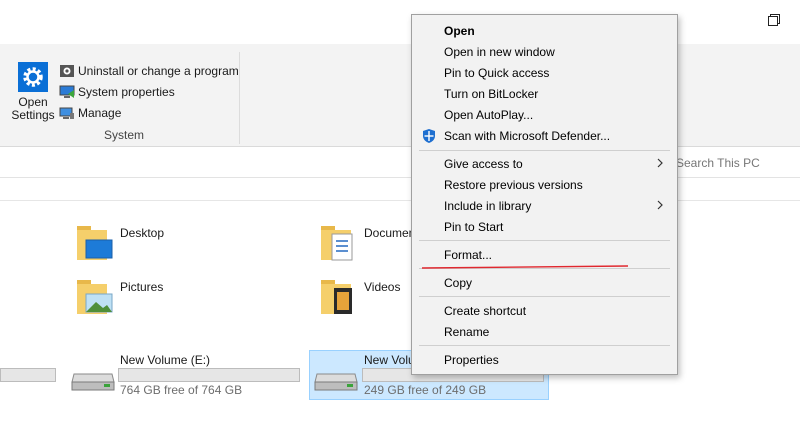 The height and width of the screenshot is (432, 800). What do you see at coordinates (467, 331) in the screenshot?
I see `menu-item-label: Rename` at bounding box center [467, 331].